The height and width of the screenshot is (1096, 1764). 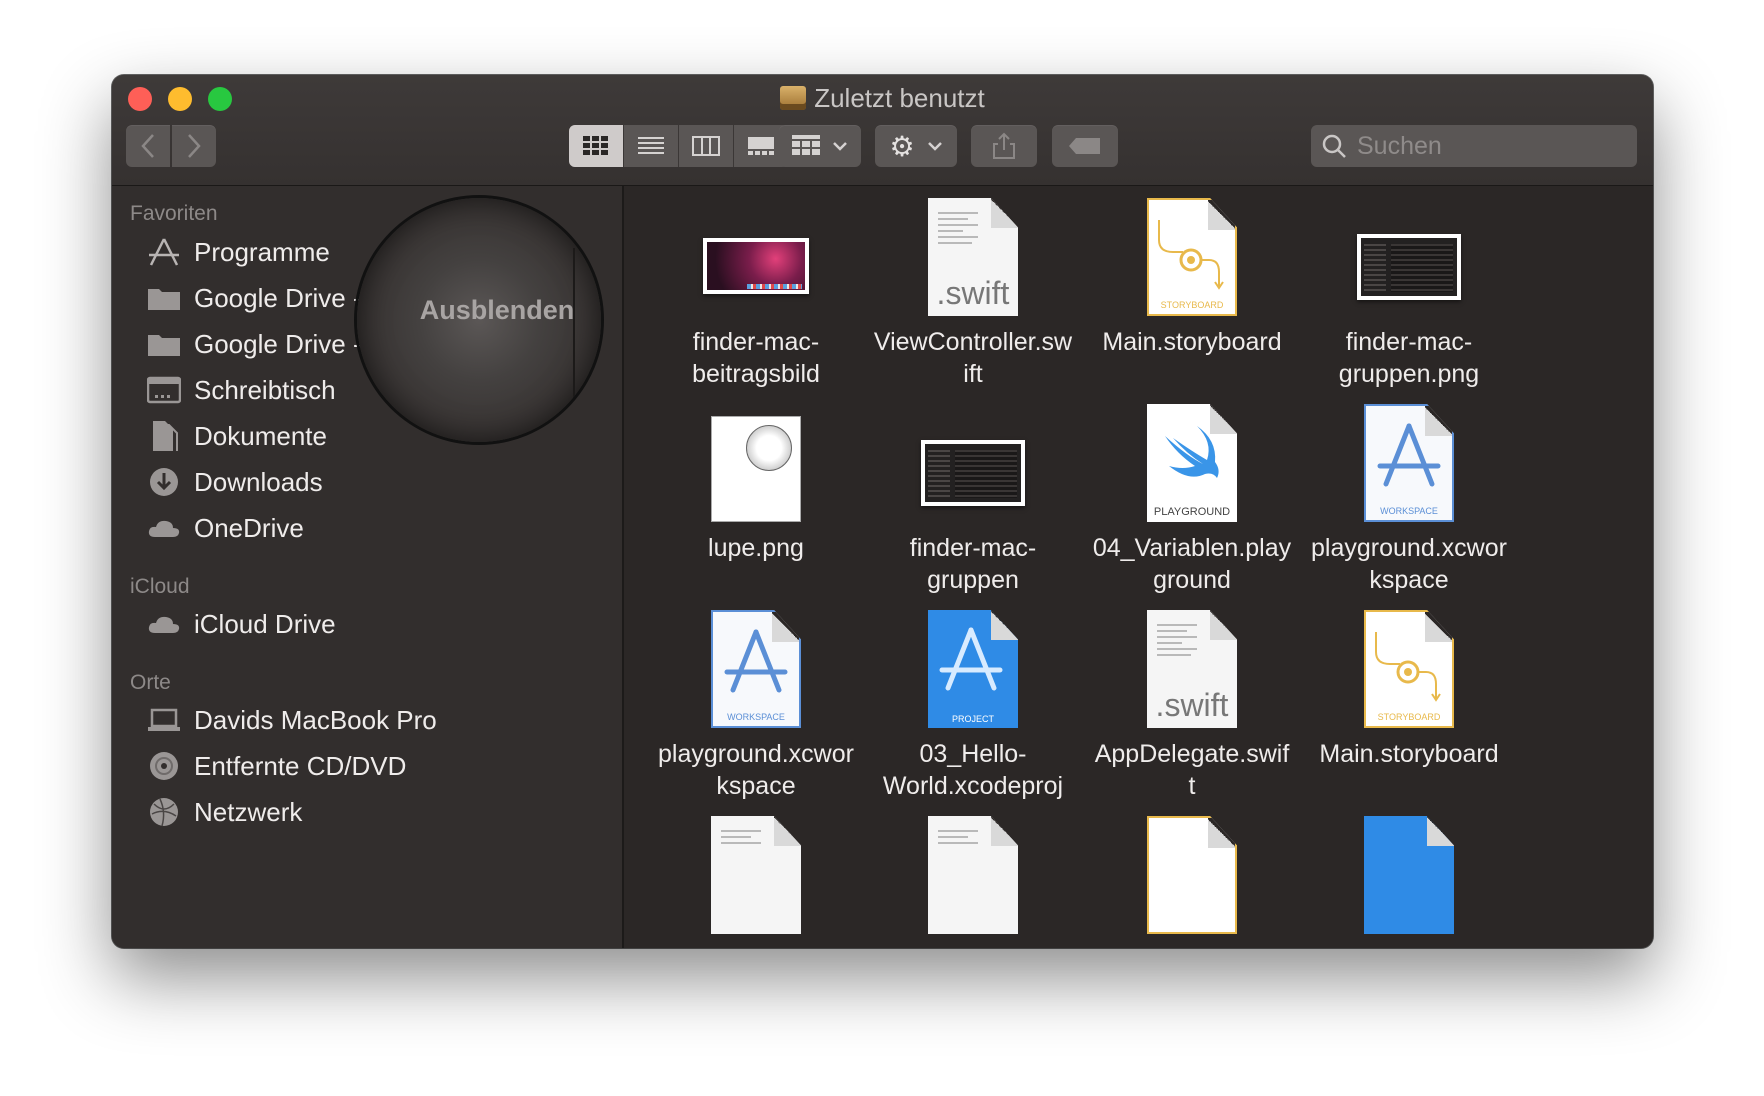 I want to click on sidebar-item-documents: Dokumente, so click(x=236, y=436).